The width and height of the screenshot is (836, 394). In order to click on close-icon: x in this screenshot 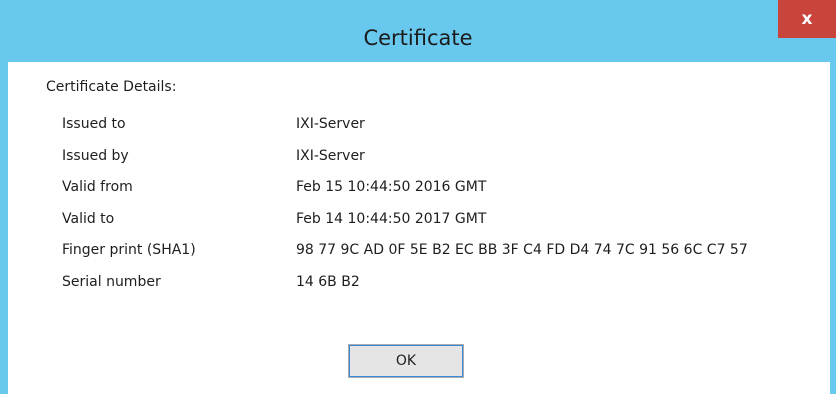, I will do `click(807, 19)`.